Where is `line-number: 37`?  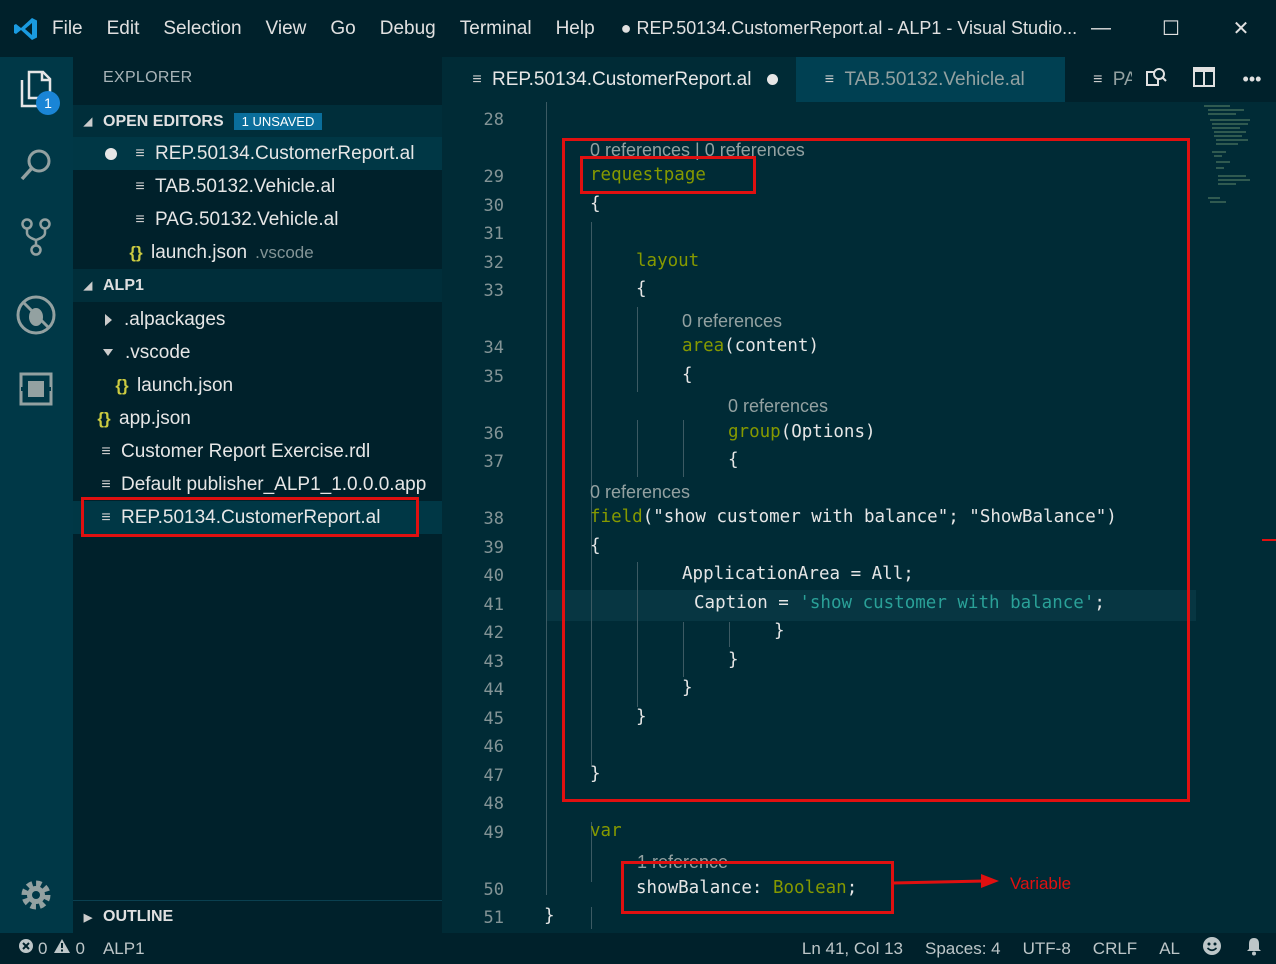
line-number: 37 is located at coordinates (493, 462).